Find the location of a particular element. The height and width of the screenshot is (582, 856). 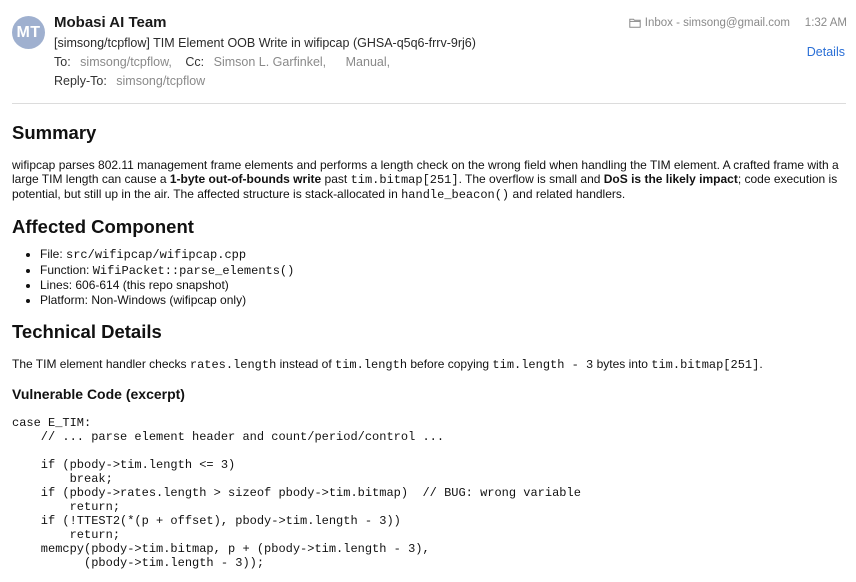

reply-to-row: Reply-To: simsong/tcpflow is located at coordinates (129, 81).